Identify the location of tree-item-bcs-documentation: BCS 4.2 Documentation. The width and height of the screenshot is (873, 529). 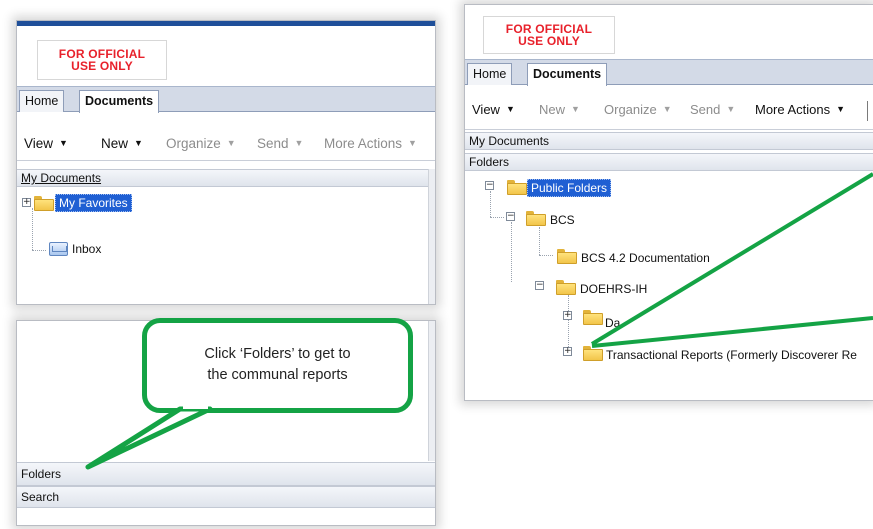
(645, 258).